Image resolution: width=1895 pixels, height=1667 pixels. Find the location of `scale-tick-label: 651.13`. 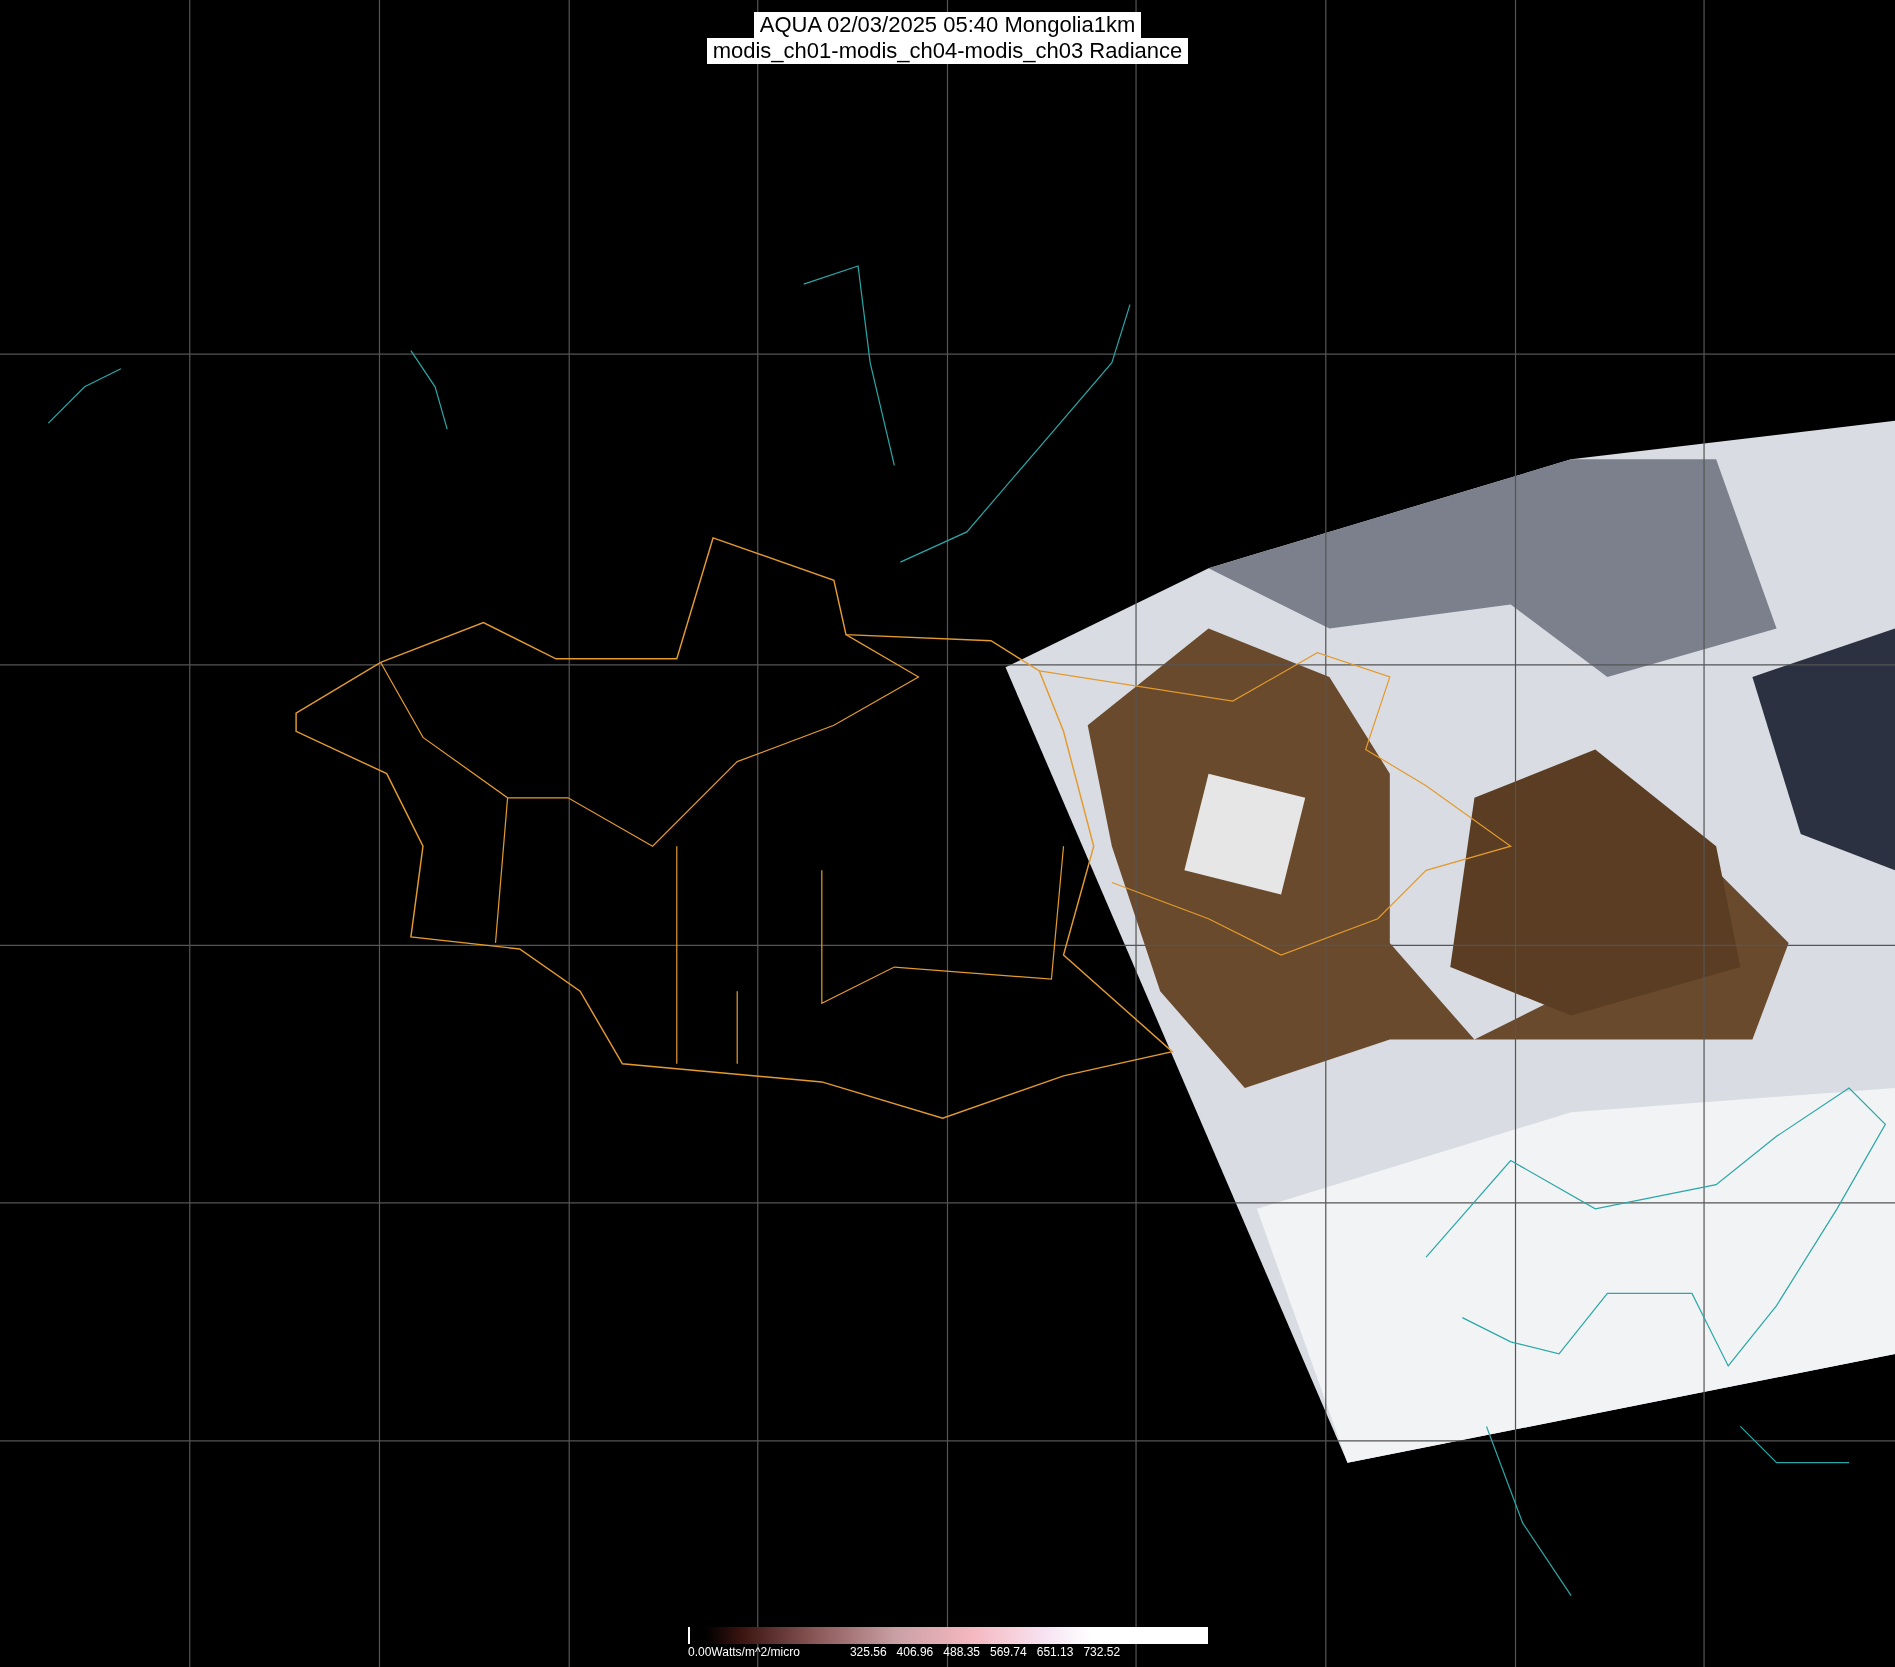

scale-tick-label: 651.13 is located at coordinates (1055, 1652).